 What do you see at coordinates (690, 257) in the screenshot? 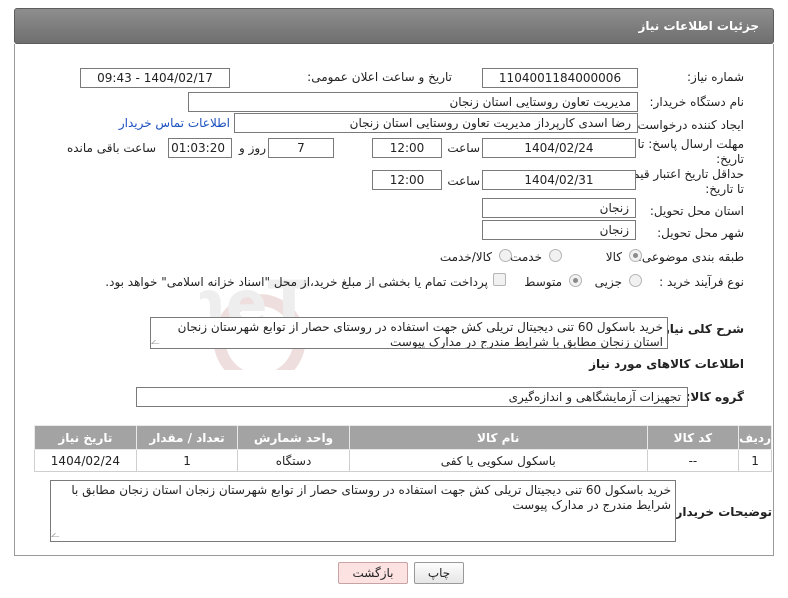
I see `category-label: طبقه بندی موضوعی:` at bounding box center [690, 257].